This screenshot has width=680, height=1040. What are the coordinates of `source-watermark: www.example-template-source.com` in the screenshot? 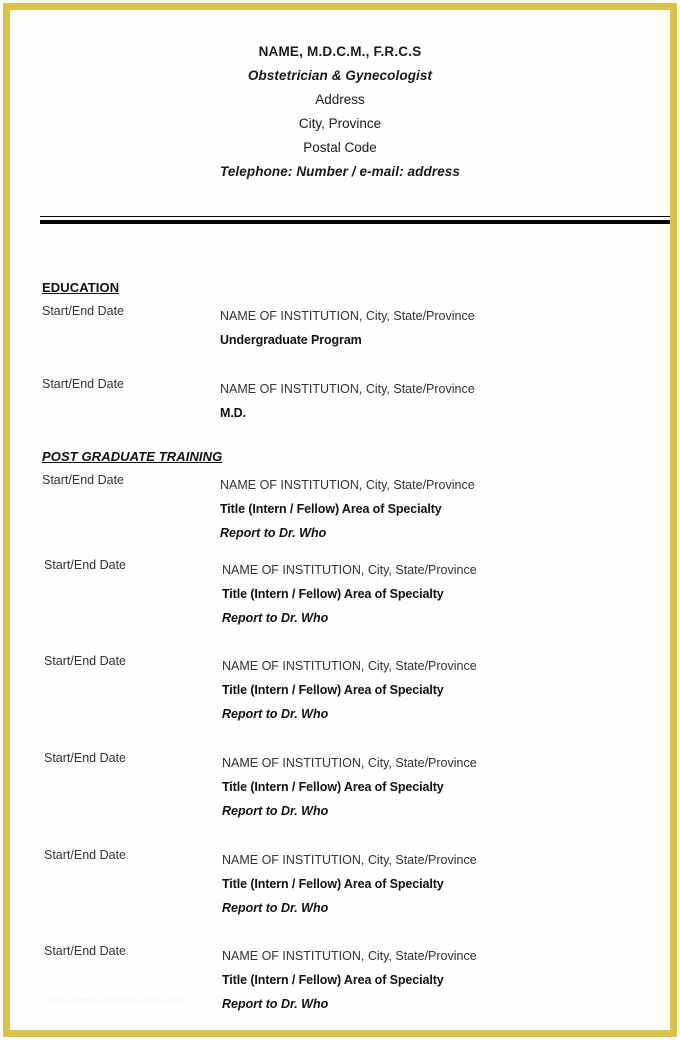 It's located at (116, 1000).